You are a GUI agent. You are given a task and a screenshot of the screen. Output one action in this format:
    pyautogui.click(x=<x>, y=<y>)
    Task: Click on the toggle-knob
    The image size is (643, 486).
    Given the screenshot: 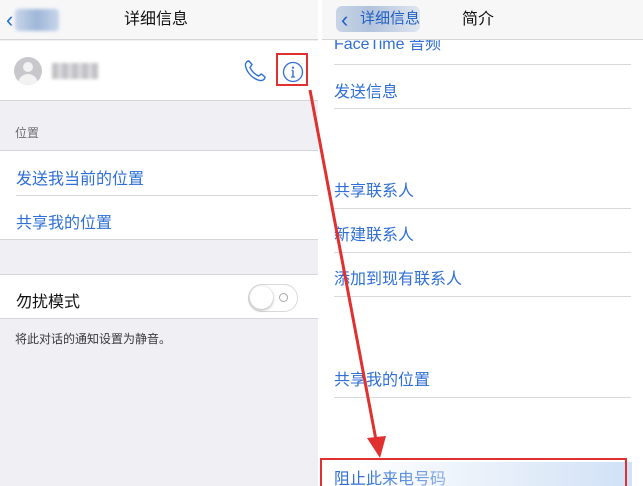 What is the action you would take?
    pyautogui.click(x=261, y=297)
    